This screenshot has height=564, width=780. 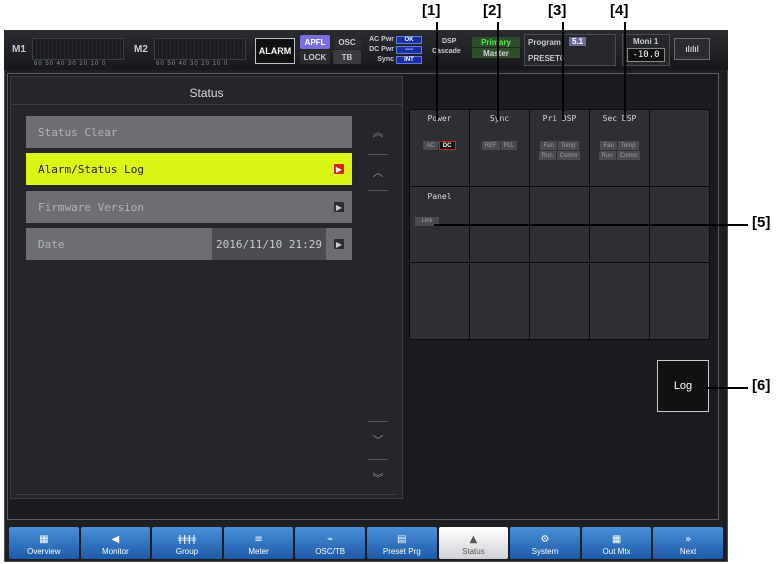 I want to click on meter-view-button: ılılıl, so click(x=692, y=49).